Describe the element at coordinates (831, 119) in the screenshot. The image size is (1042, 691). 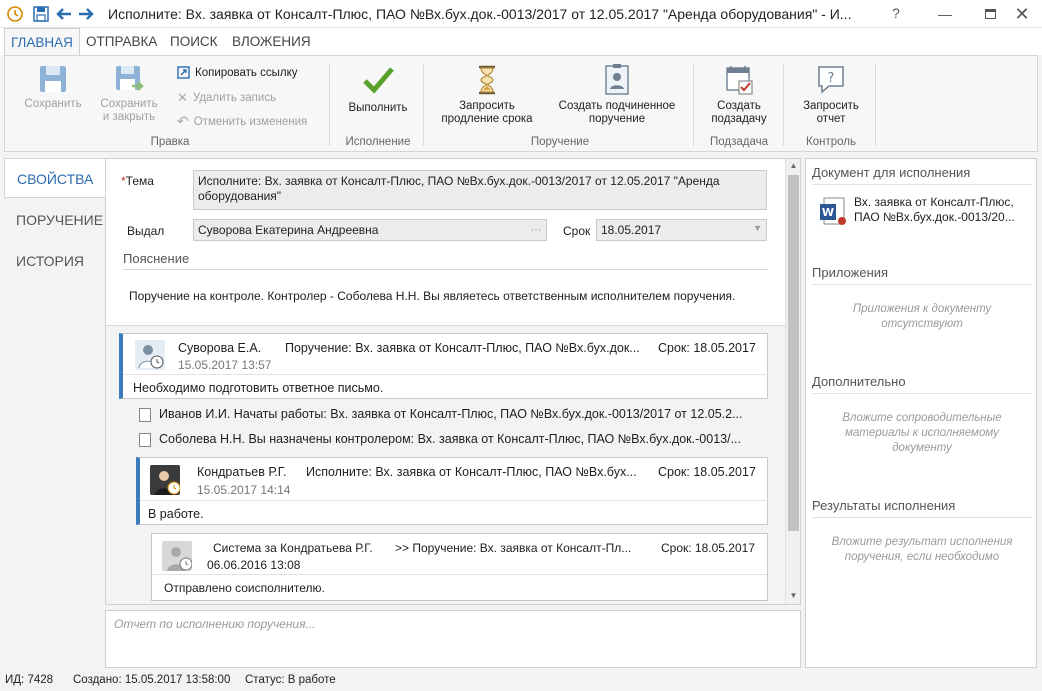
I see `report-label-2: отчет` at that location.